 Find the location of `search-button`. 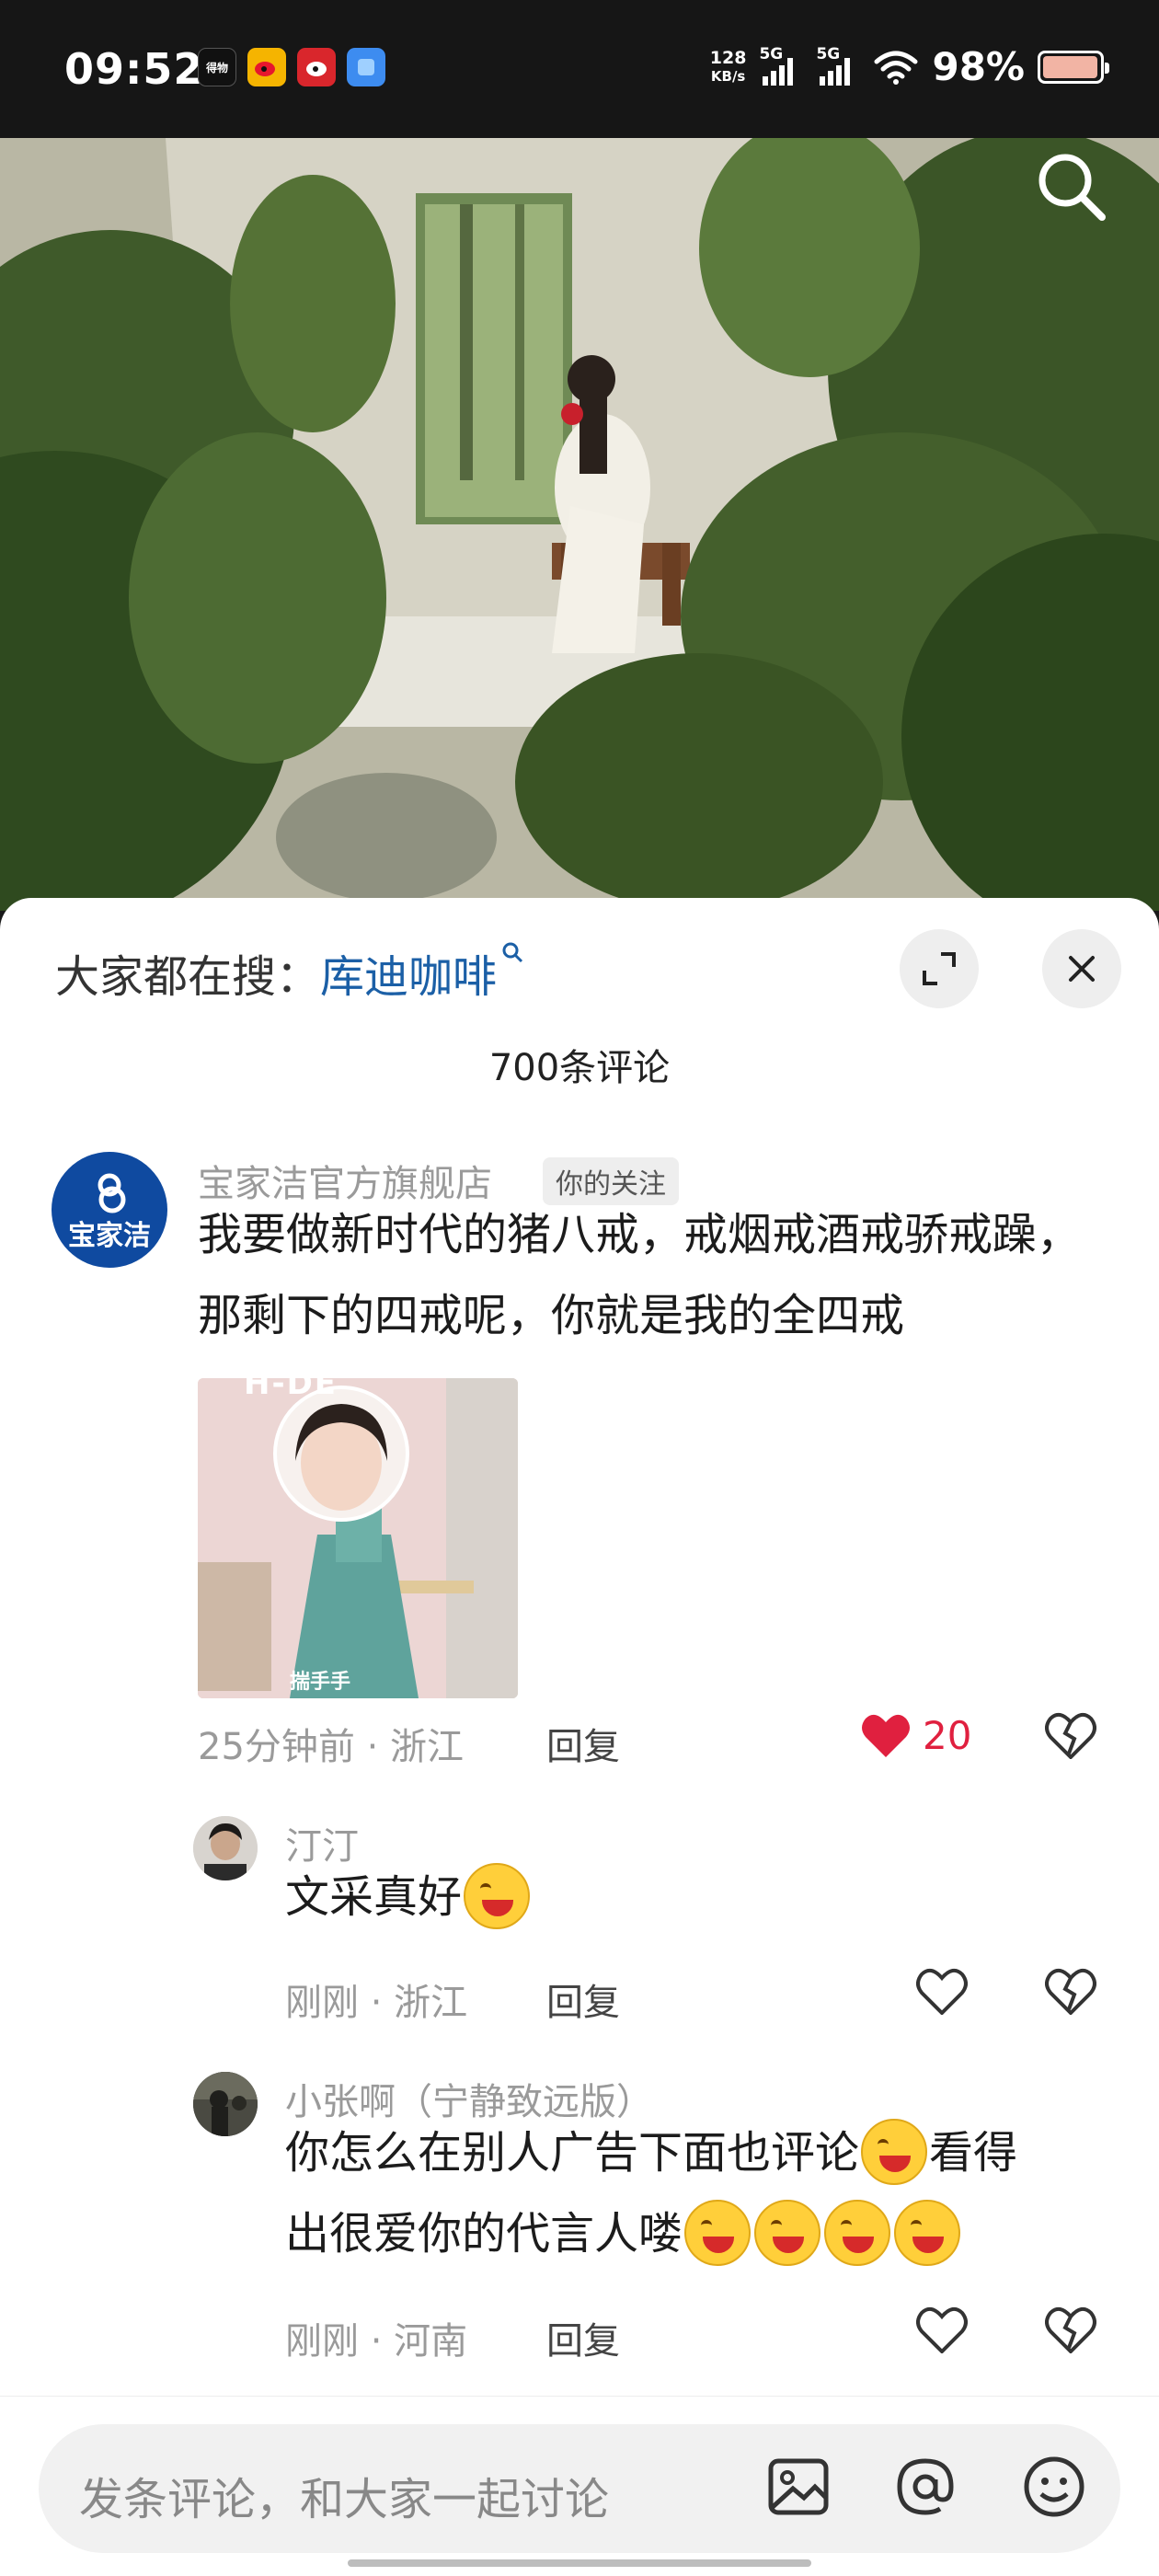

search-button is located at coordinates (1071, 186).